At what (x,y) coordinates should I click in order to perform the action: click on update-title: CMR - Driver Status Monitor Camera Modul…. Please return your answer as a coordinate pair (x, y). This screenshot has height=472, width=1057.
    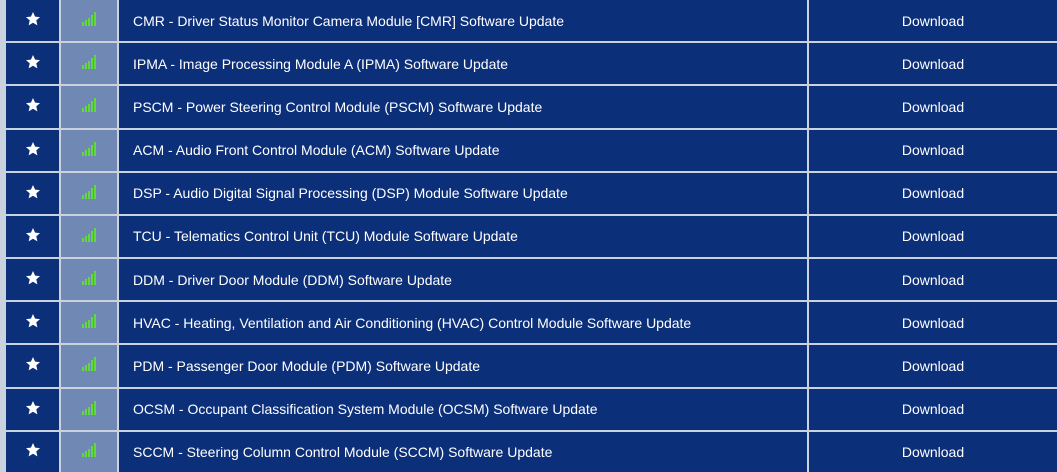
    Looking at the image, I should click on (464, 22).